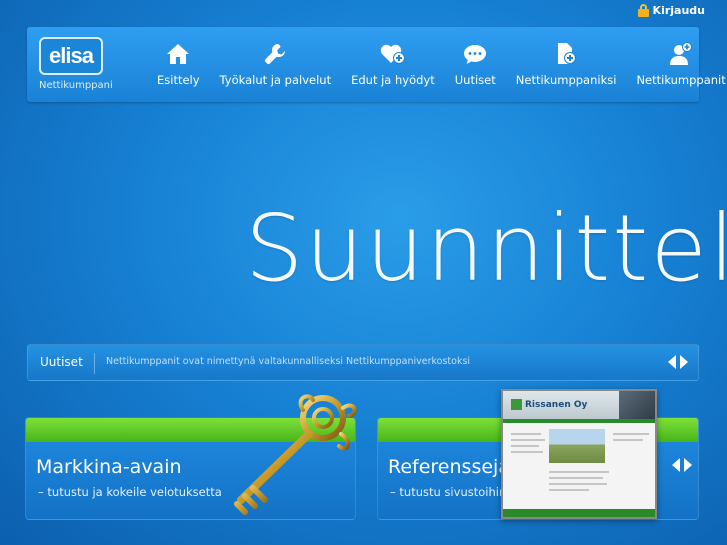 The height and width of the screenshot is (545, 727). I want to click on news-label: Uutiset, so click(61, 362).